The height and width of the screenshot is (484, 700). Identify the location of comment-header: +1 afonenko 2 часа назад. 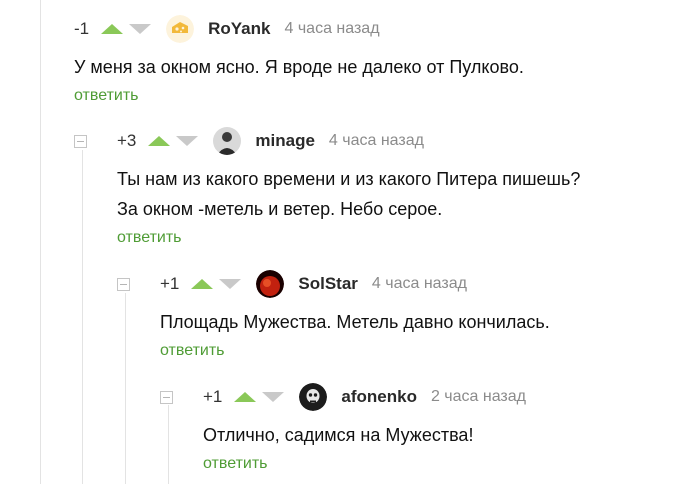
(343, 397).